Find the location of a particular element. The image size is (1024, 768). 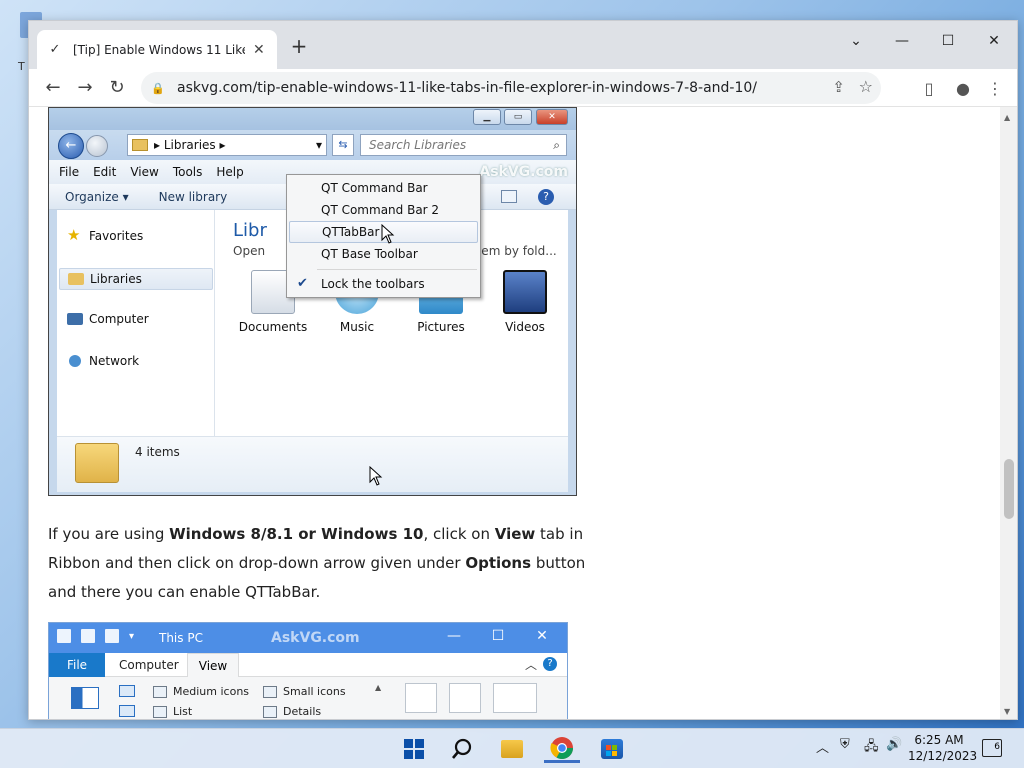

scroll-down-icon: ▼ is located at coordinates (1007, 711).